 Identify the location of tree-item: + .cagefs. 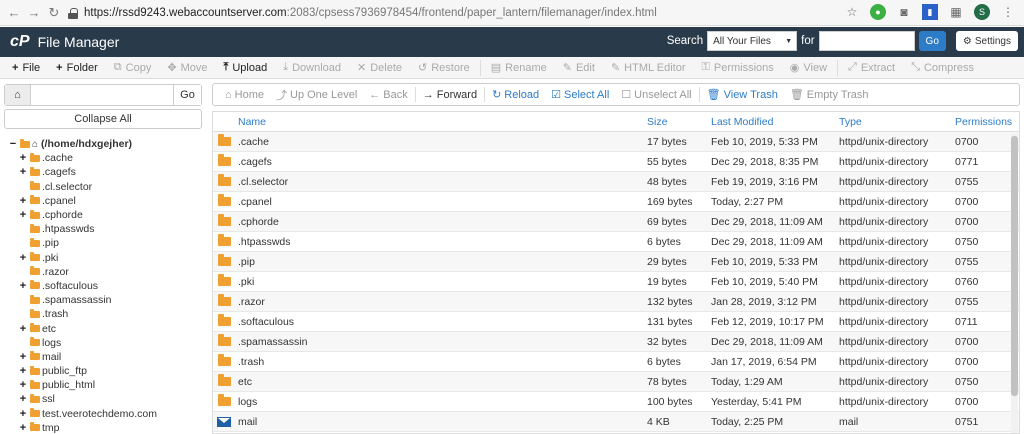
(106, 172).